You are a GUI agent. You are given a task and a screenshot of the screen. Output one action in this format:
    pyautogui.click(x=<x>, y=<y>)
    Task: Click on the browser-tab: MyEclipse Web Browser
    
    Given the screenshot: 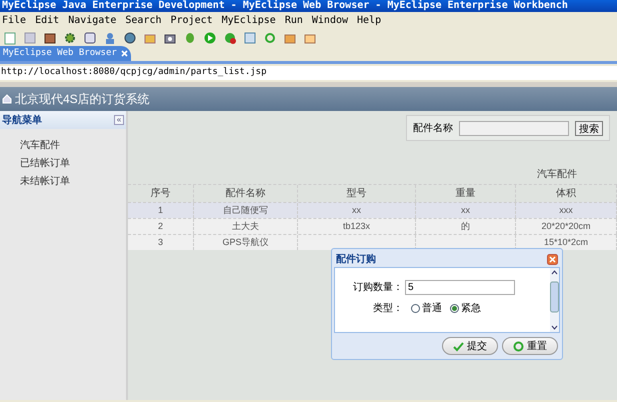 What is the action you would take?
    pyautogui.click(x=65, y=53)
    